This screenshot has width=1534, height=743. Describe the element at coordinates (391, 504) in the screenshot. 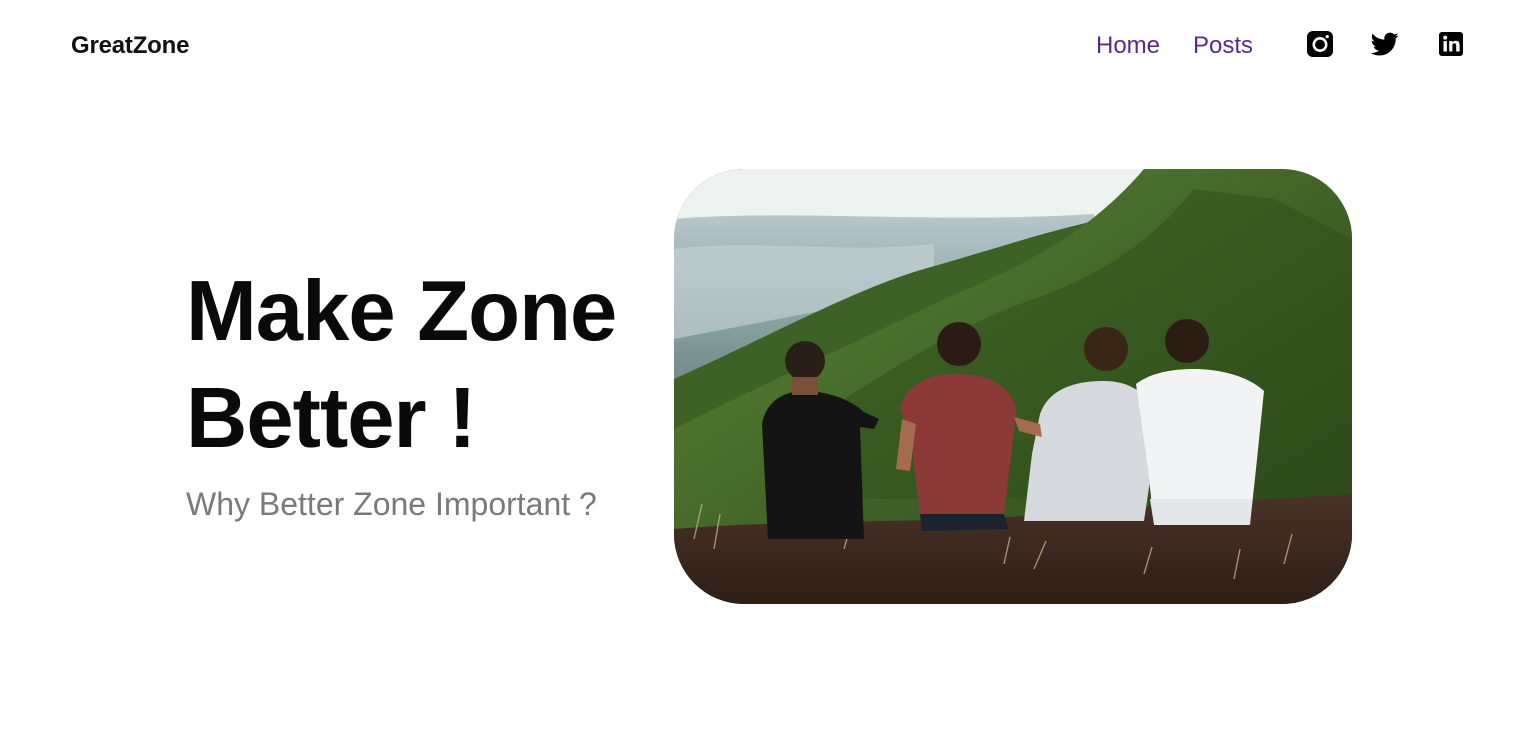

I see `hero-subtitle: Why Better Zone Important ?` at that location.